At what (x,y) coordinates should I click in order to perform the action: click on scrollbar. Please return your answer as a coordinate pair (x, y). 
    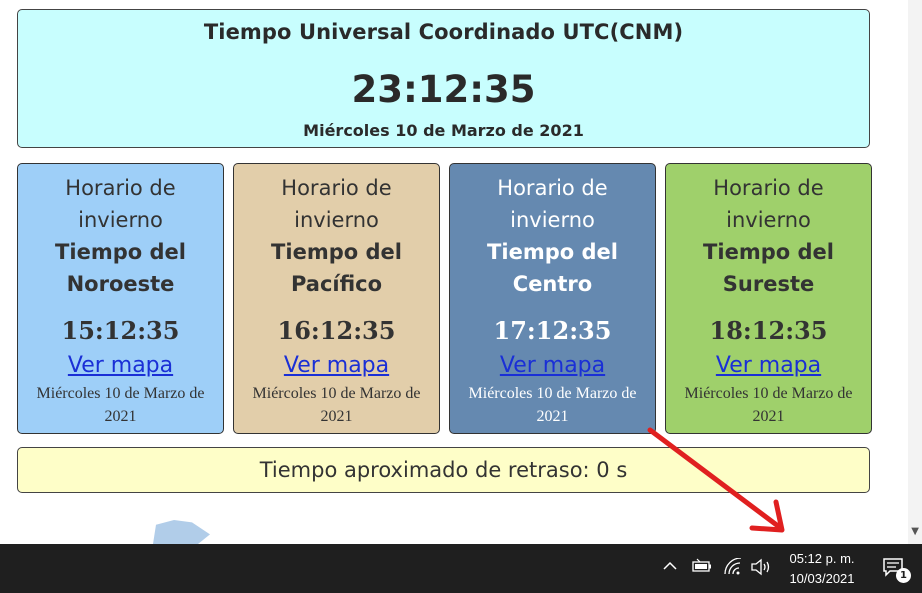
    Looking at the image, I should click on (915, 272).